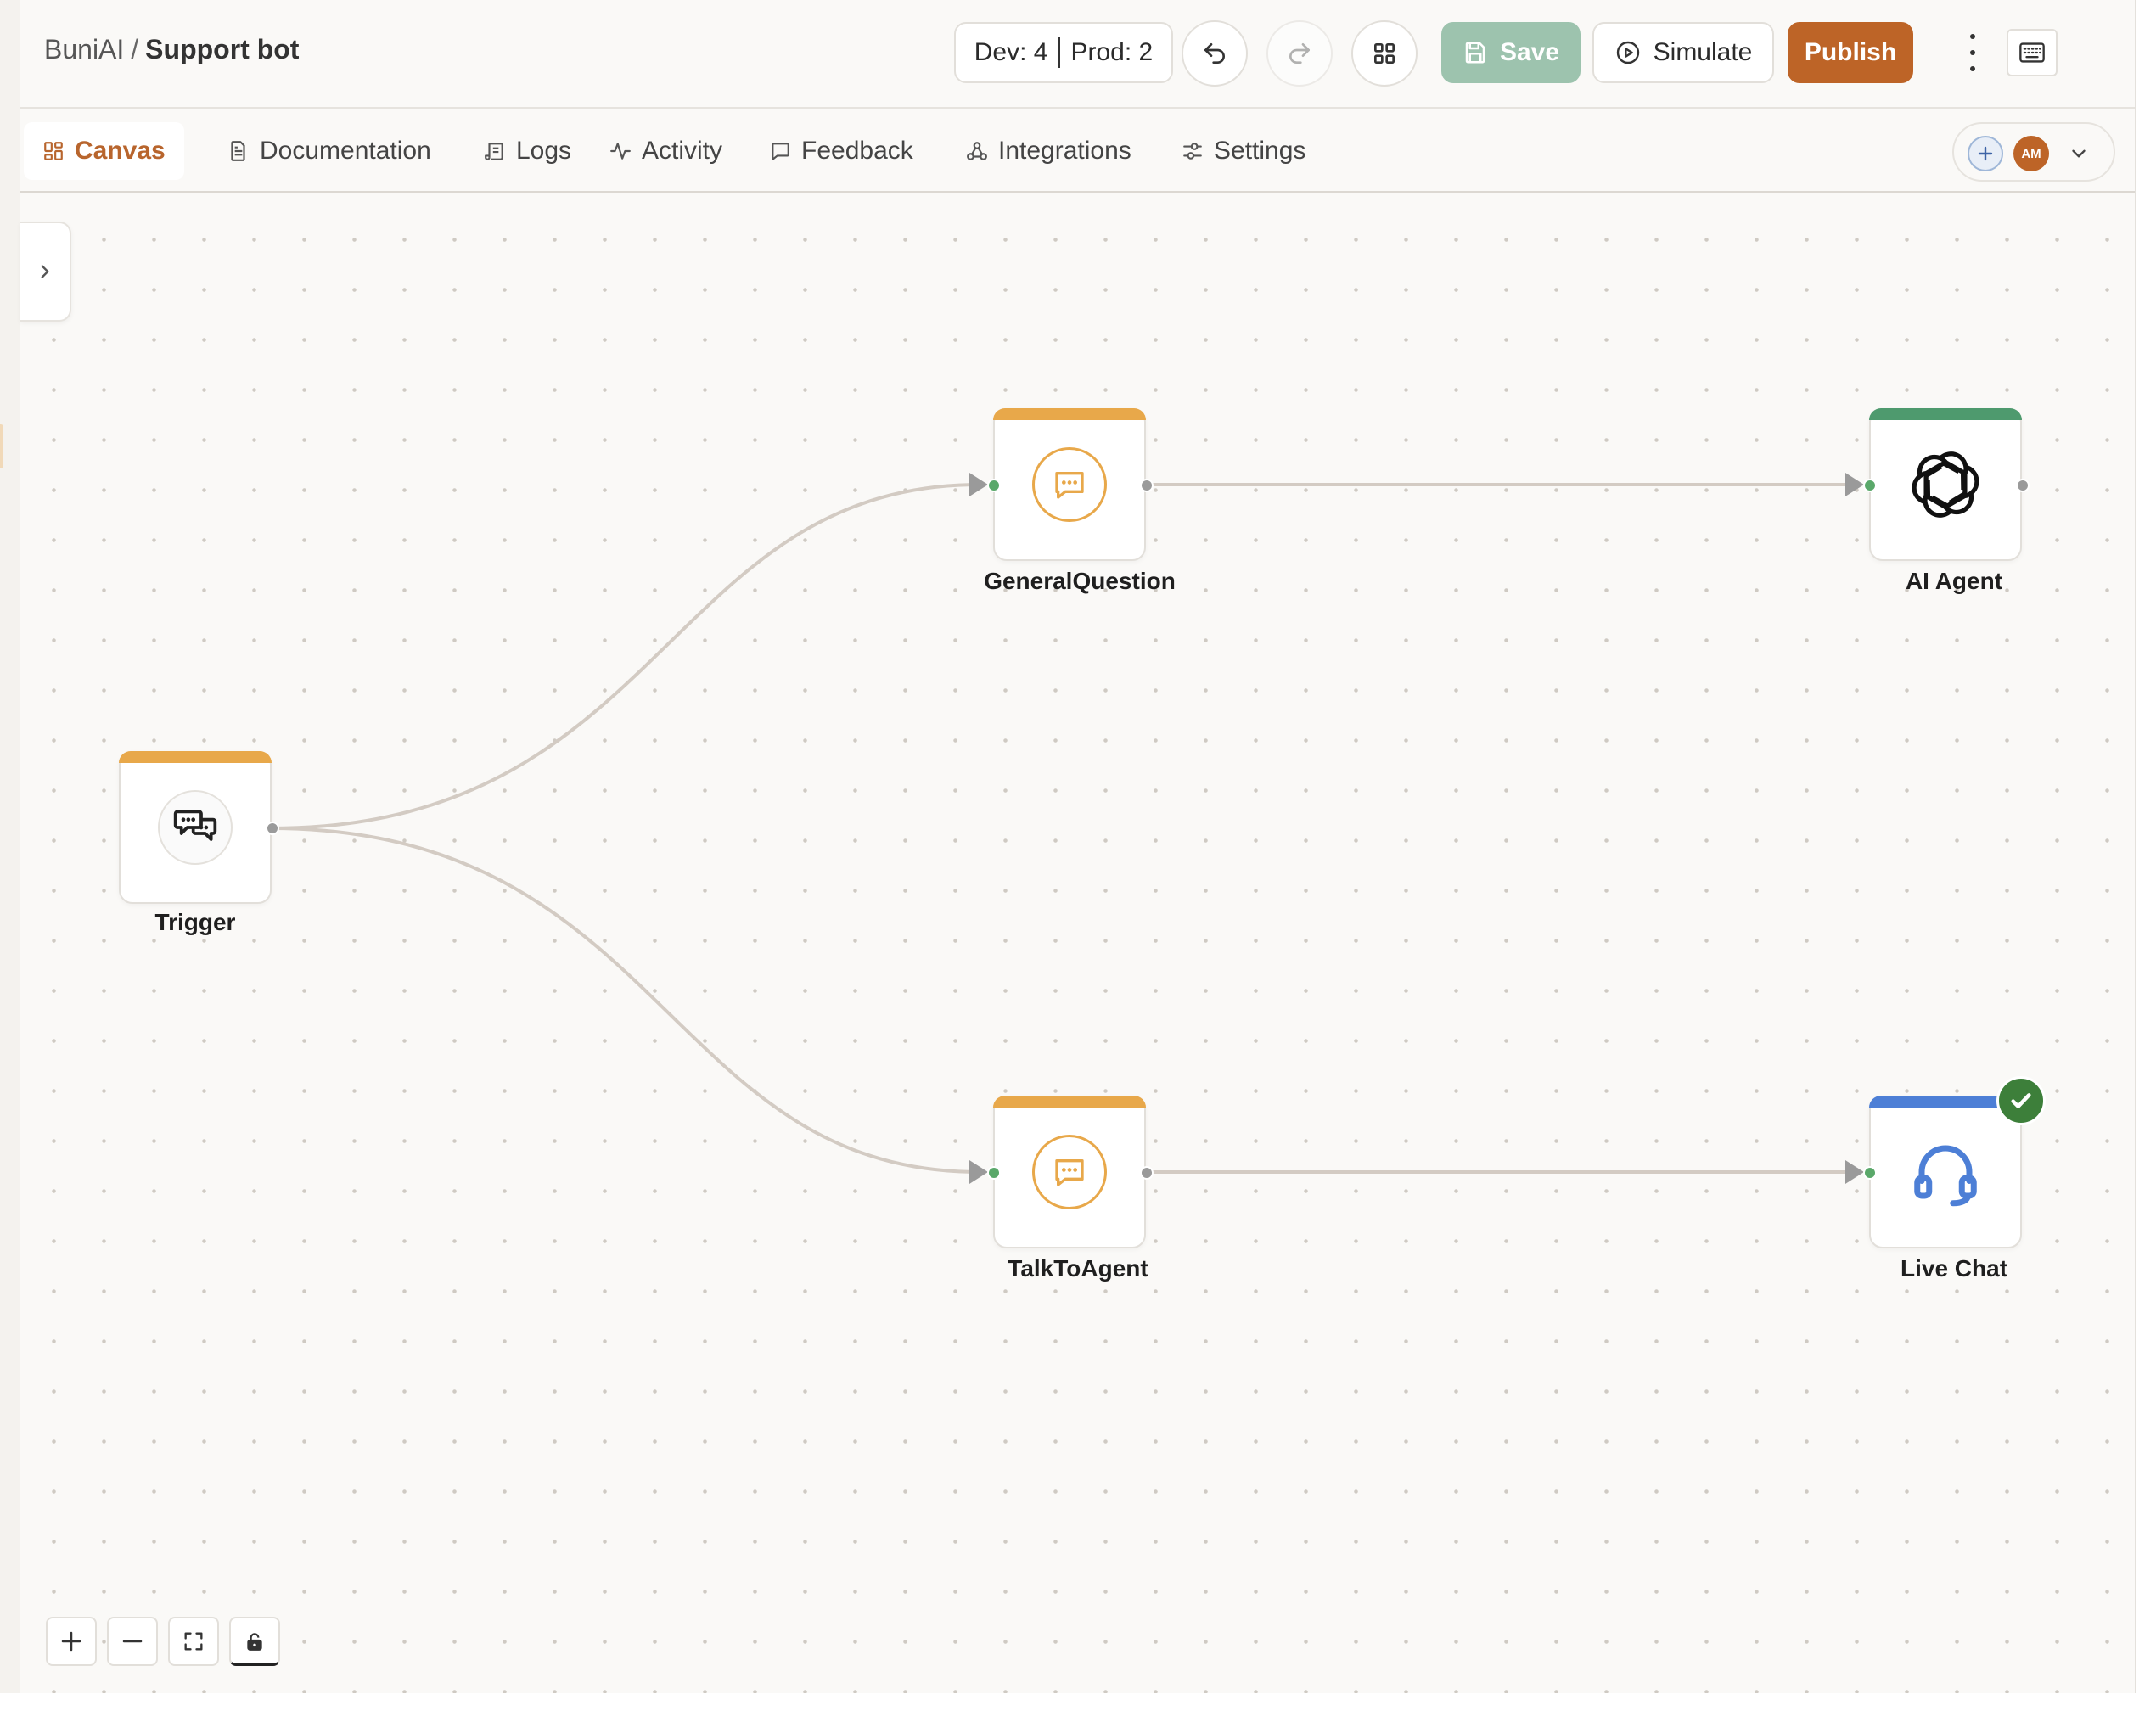 This screenshot has height=1733, width=2156. I want to click on edge-trigger-talktoagent, so click(624, 1000).